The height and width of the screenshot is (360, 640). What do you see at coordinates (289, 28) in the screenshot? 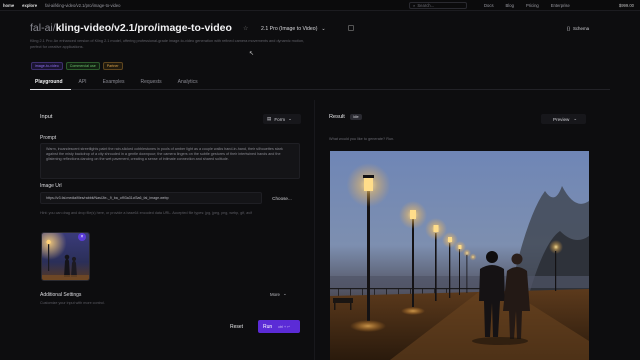
I see `version-select-label: 2.1 Pro (Image to Video)` at bounding box center [289, 28].